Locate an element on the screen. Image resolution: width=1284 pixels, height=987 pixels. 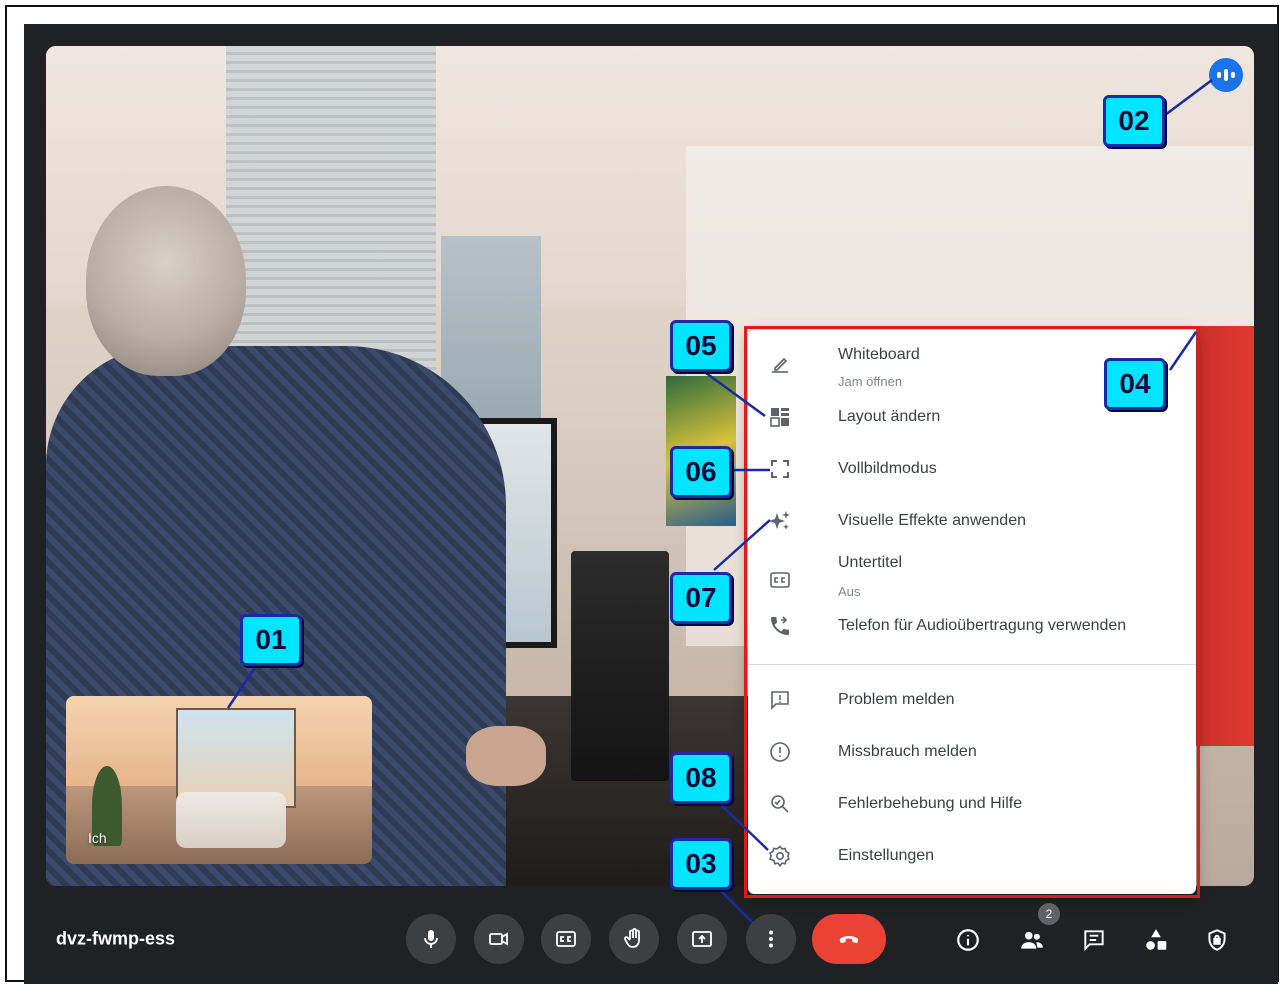
sparkle-icon is located at coordinates (780, 521).